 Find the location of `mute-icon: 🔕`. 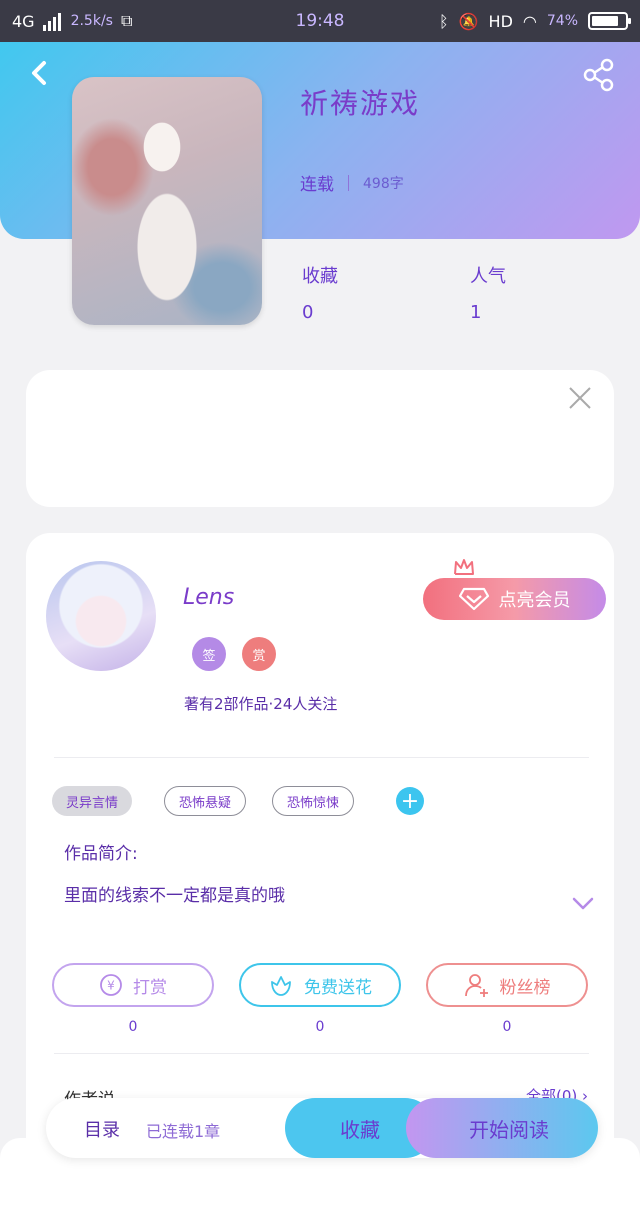

mute-icon: 🔕 is located at coordinates (468, 21).